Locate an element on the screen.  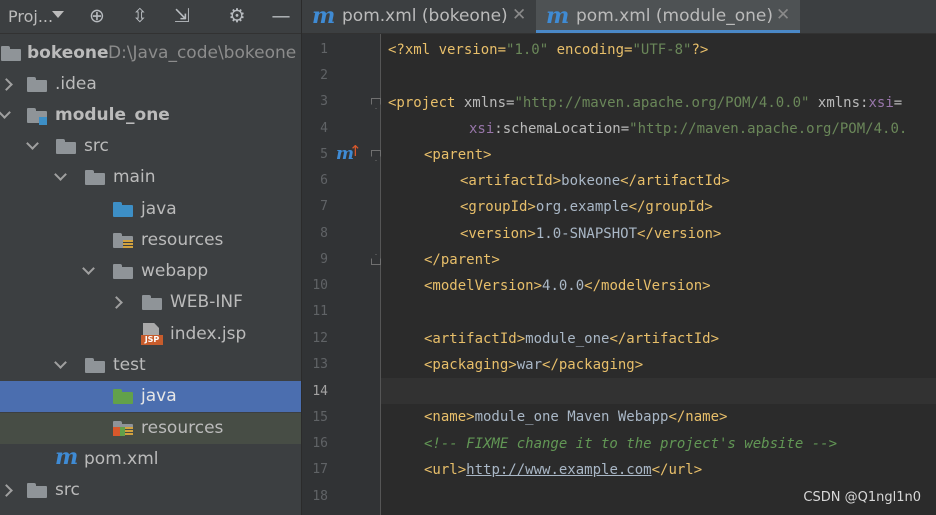
url-link: http://www.example.com is located at coordinates (558, 470).